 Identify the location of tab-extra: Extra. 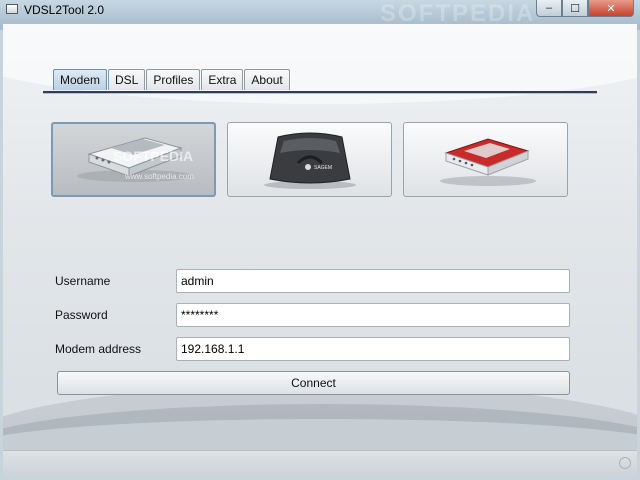
(222, 79).